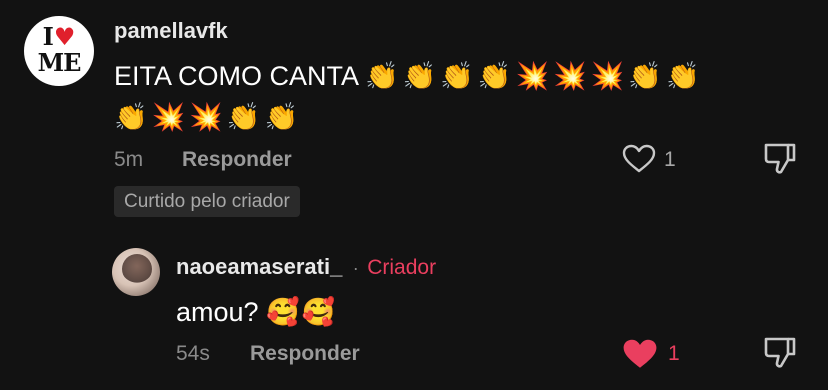 The image size is (828, 390). Describe the element at coordinates (402, 267) in the screenshot. I see `creator-label: Criador` at that location.